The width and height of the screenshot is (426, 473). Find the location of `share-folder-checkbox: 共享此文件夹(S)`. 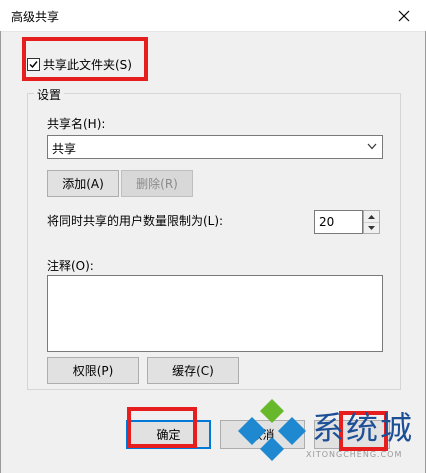

share-folder-checkbox: 共享此文件夹(S) is located at coordinates (79, 64).